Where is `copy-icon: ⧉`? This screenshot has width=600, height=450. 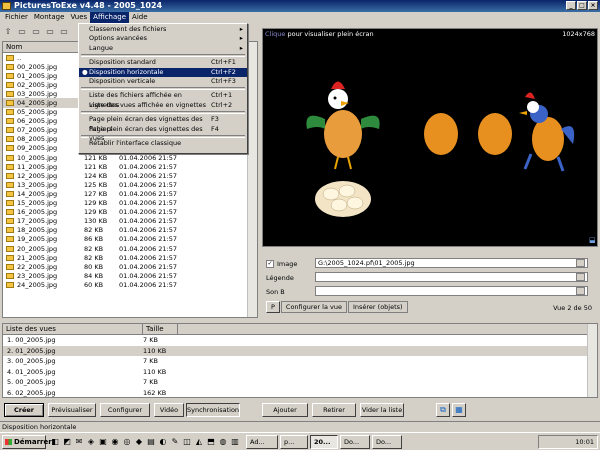 copy-icon: ⧉ is located at coordinates (443, 410).